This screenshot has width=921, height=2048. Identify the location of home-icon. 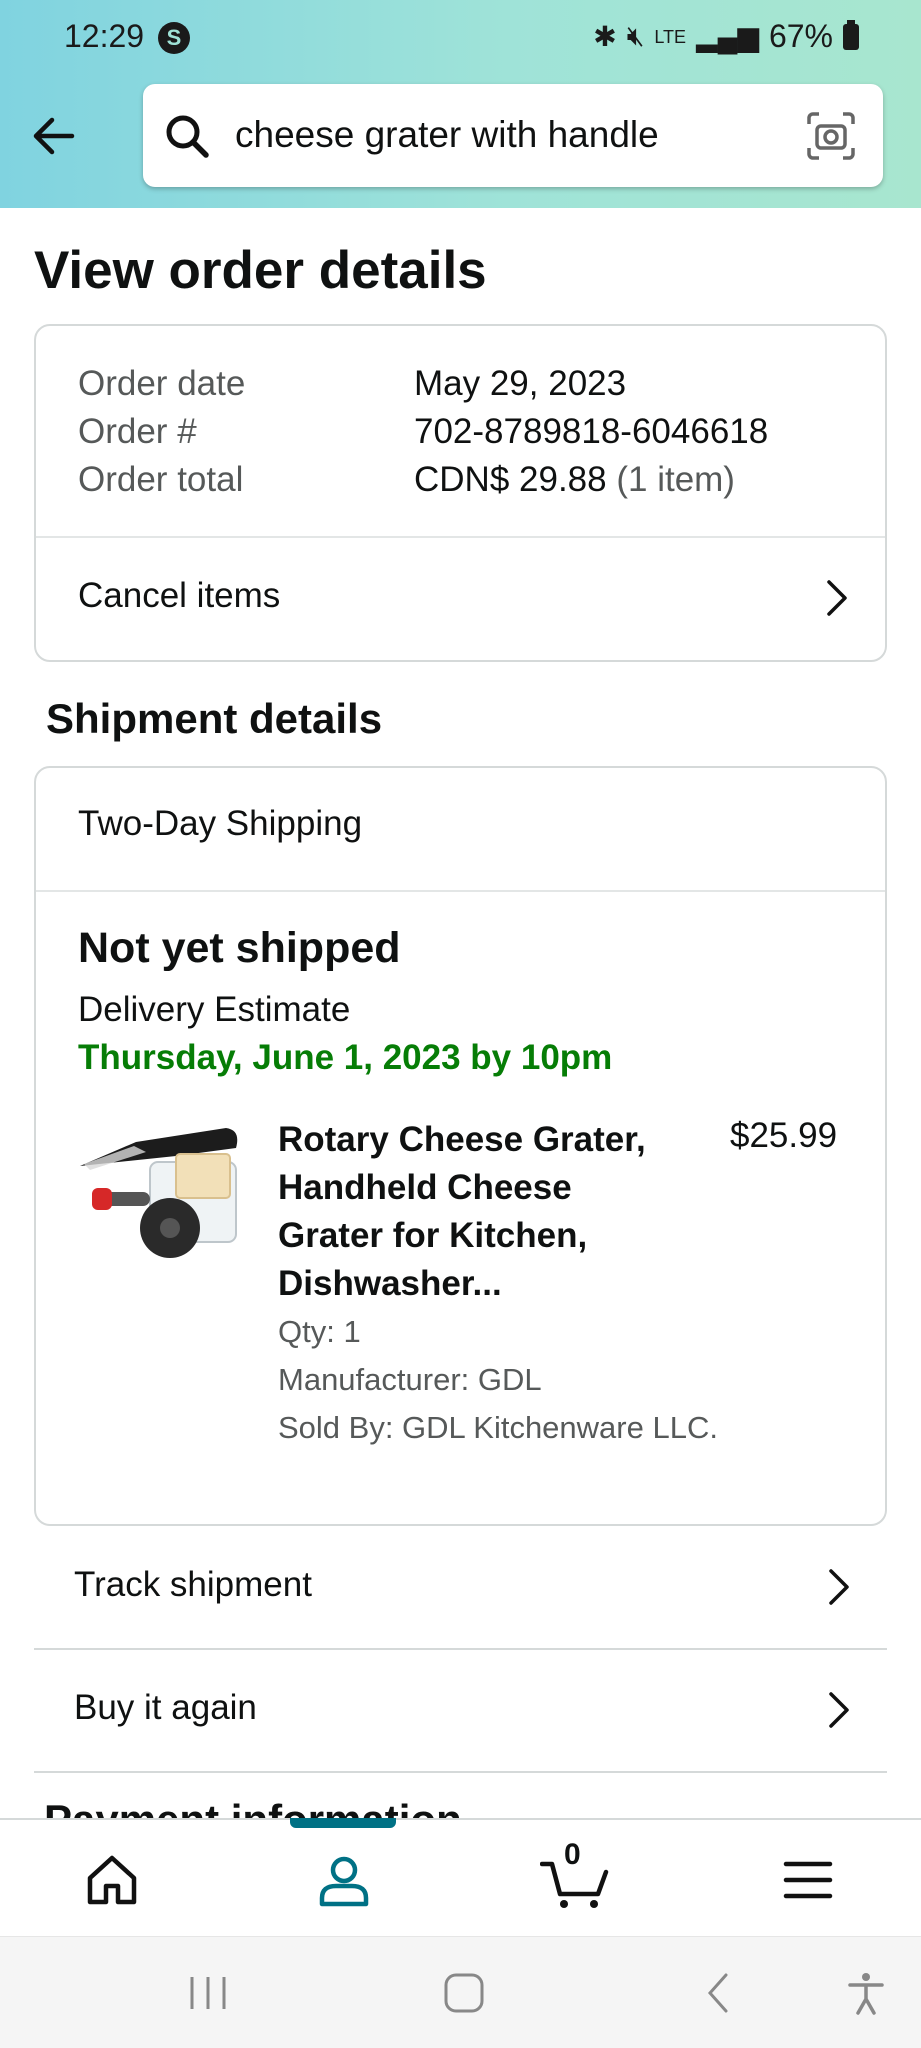
(112, 1880).